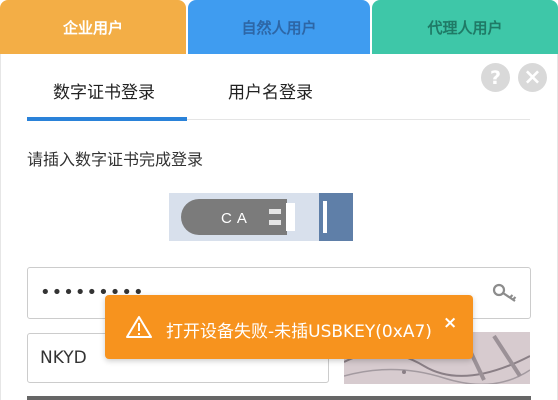 The height and width of the screenshot is (400, 558). Describe the element at coordinates (465, 27) in the screenshot. I see `tab-agent-user: 代理人用户` at that location.